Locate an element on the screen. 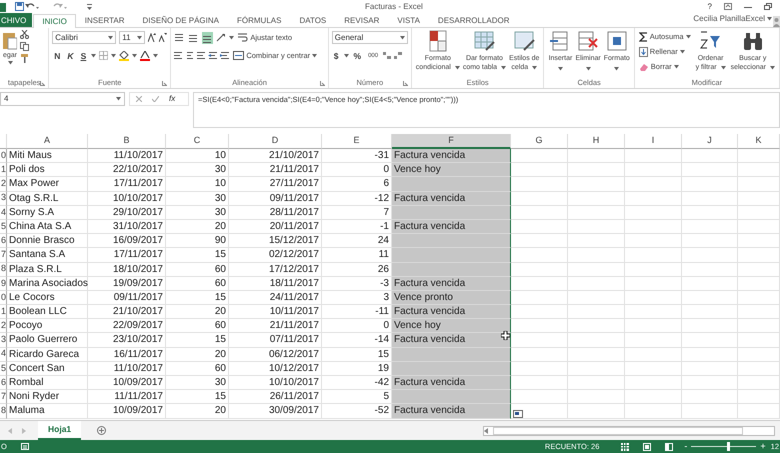 The width and height of the screenshot is (780, 453). column-header: I is located at coordinates (653, 141).